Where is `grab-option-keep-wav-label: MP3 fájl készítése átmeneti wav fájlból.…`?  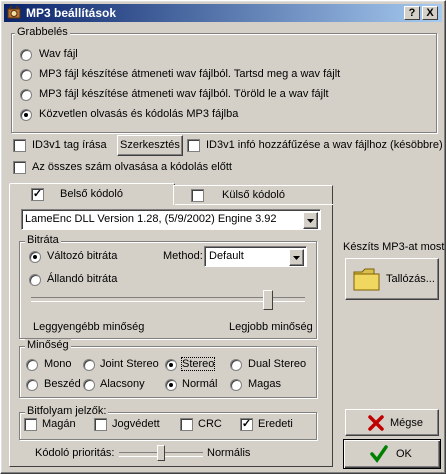 grab-option-keep-wav-label: MP3 fájl készítése átmeneti wav fájlból.… is located at coordinates (189, 74).